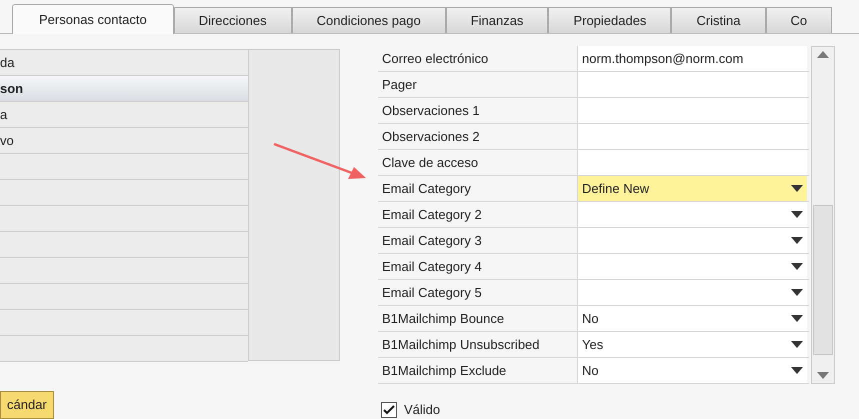  Describe the element at coordinates (233, 20) in the screenshot. I see `tab: Direcciones` at that location.